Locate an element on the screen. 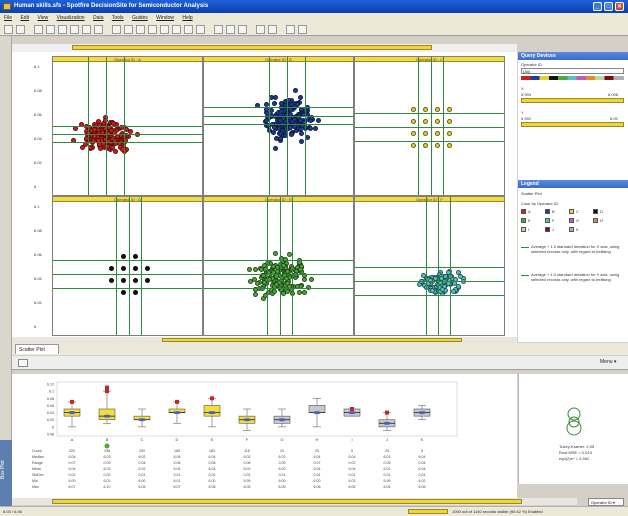 The image size is (628, 516). query-x-max: 6.096 is located at coordinates (613, 94).